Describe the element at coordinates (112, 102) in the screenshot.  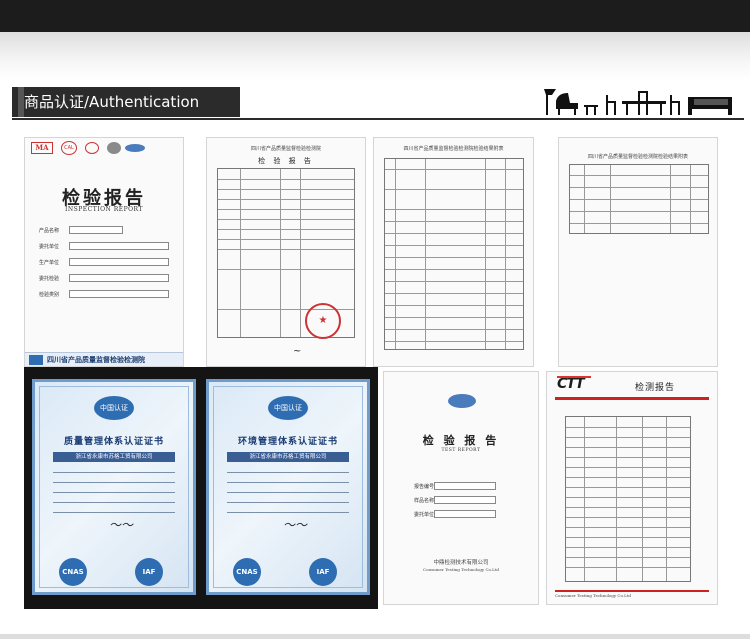
I see `section-title: 商品认证/Authentication` at that location.